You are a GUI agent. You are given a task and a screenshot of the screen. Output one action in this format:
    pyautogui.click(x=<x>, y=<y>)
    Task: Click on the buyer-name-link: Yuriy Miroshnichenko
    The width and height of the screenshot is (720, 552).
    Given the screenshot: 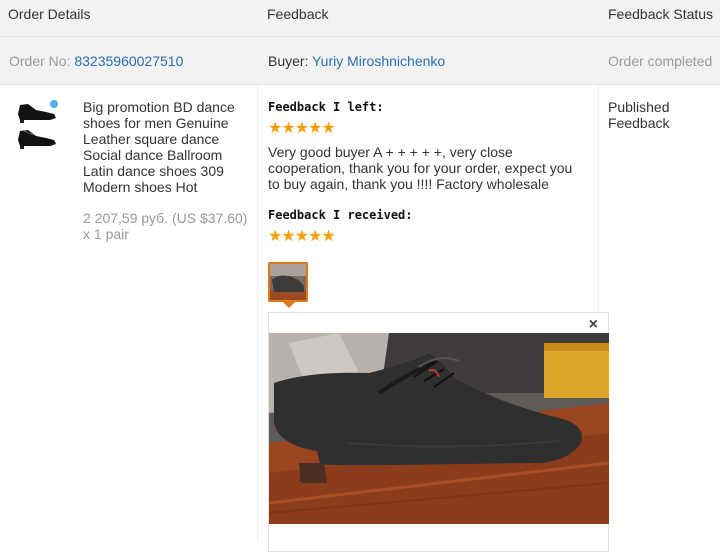 What is the action you would take?
    pyautogui.click(x=378, y=61)
    